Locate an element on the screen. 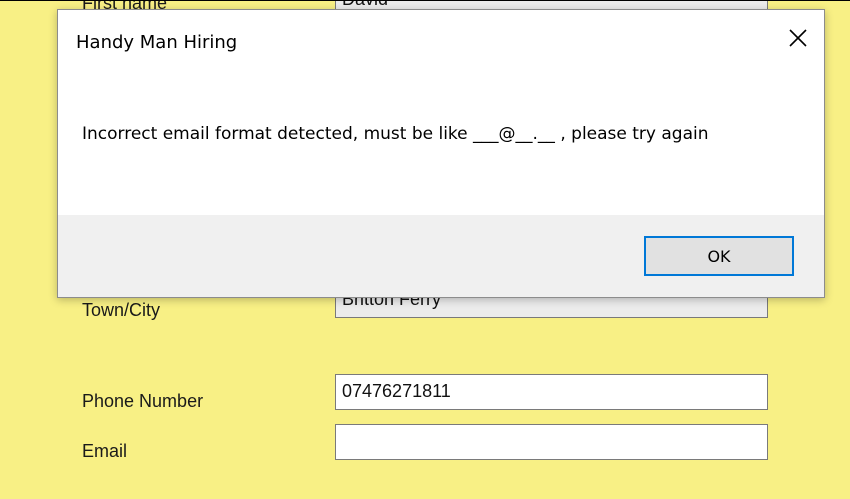  dialog-title: Handy Man Hiring is located at coordinates (157, 42).